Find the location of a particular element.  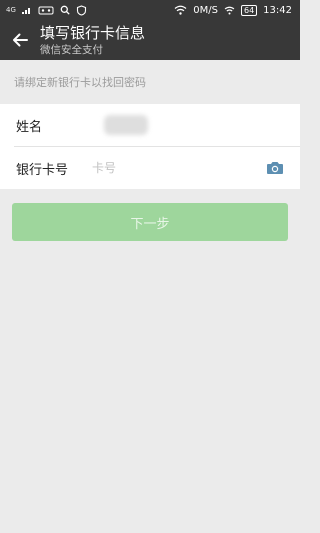

network-type: 4G is located at coordinates (11, 10).